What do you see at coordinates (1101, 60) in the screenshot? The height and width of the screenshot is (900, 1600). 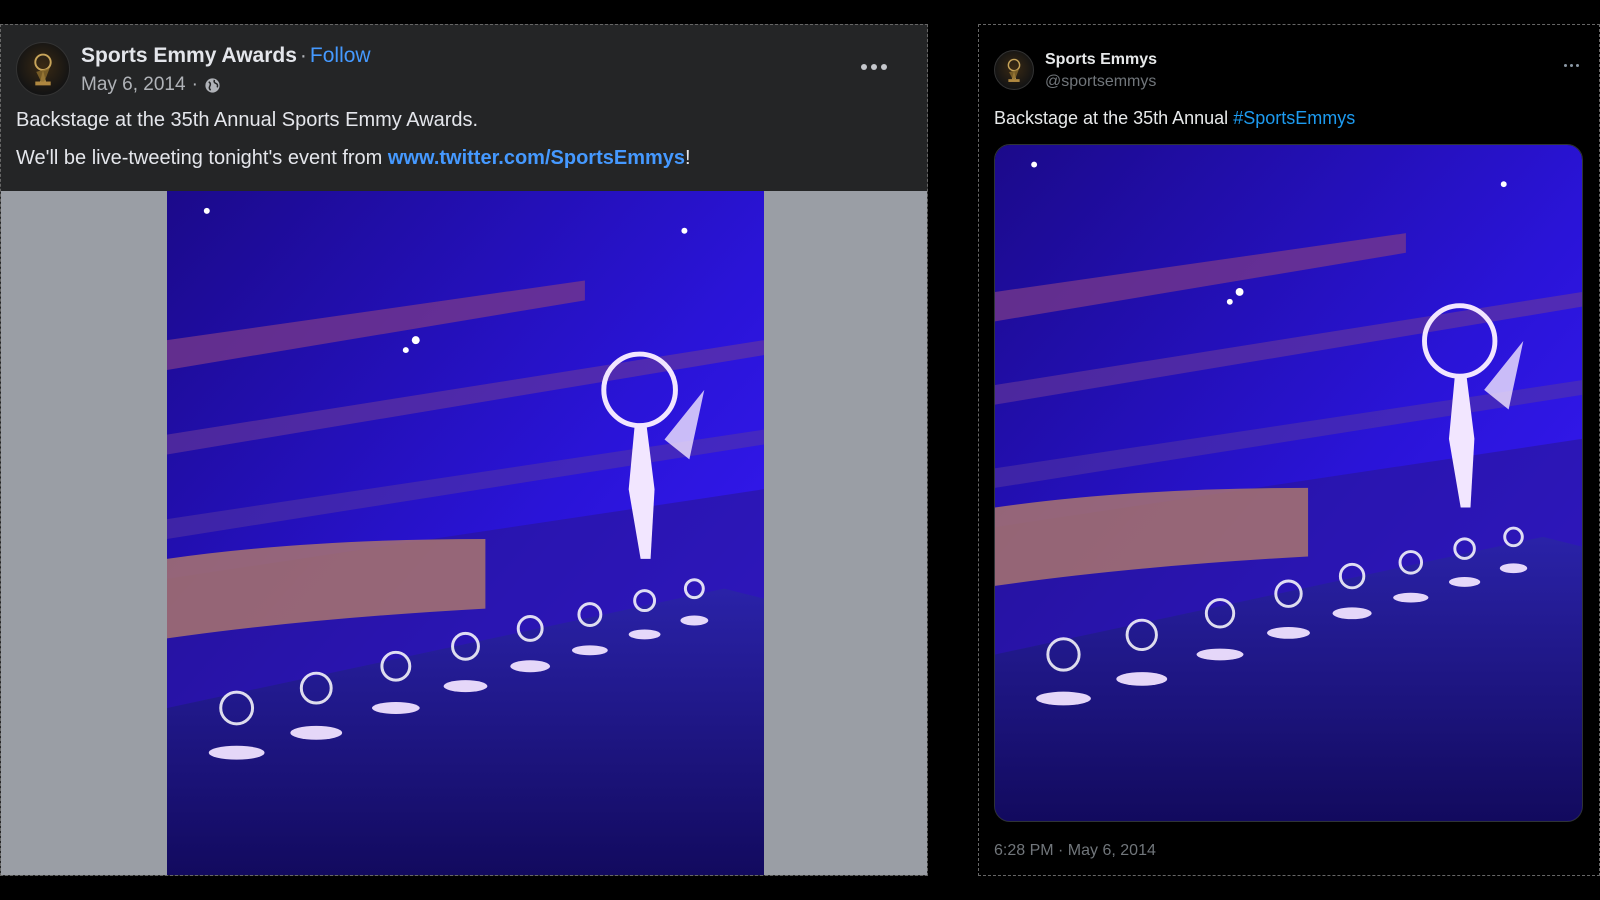 I see `display-name: Sports Emmys` at bounding box center [1101, 60].